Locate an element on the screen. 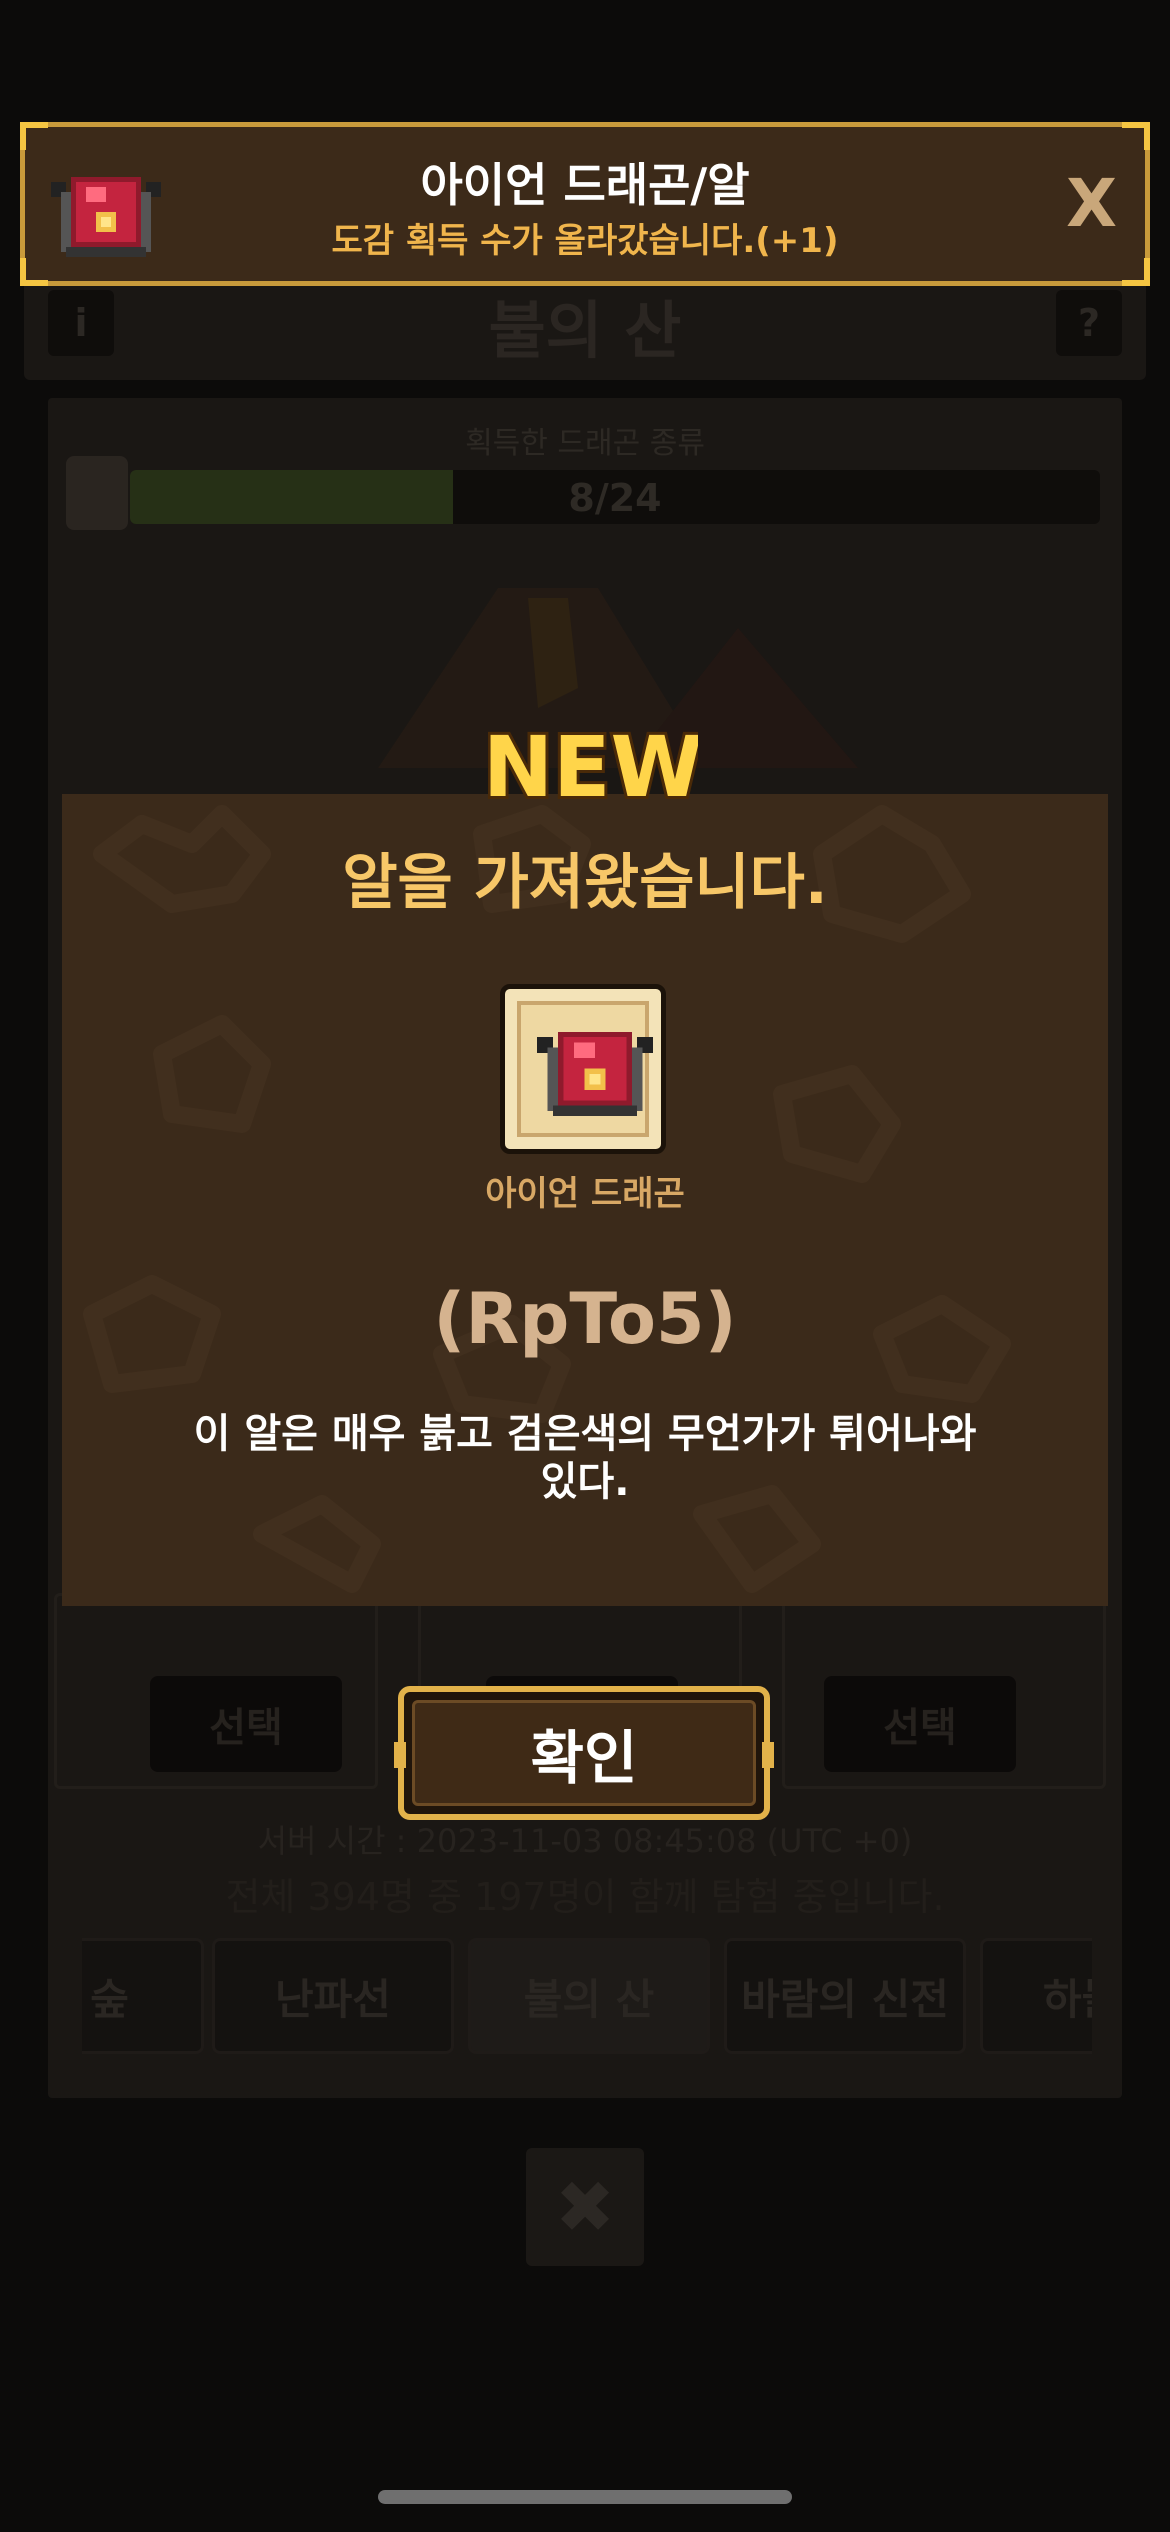 Image resolution: width=1170 pixels, height=2532 pixels. banner-subtitle: 도감 획득 수가 올라갔습니다.(+1) is located at coordinates (585, 241).